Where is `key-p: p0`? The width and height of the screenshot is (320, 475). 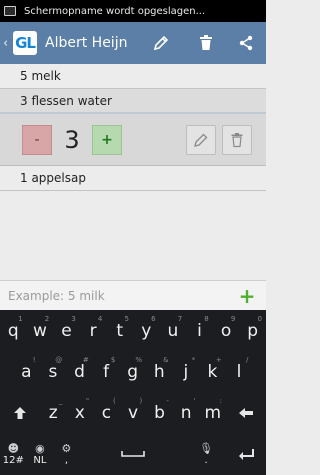 key-p: p0 is located at coordinates (252, 331).